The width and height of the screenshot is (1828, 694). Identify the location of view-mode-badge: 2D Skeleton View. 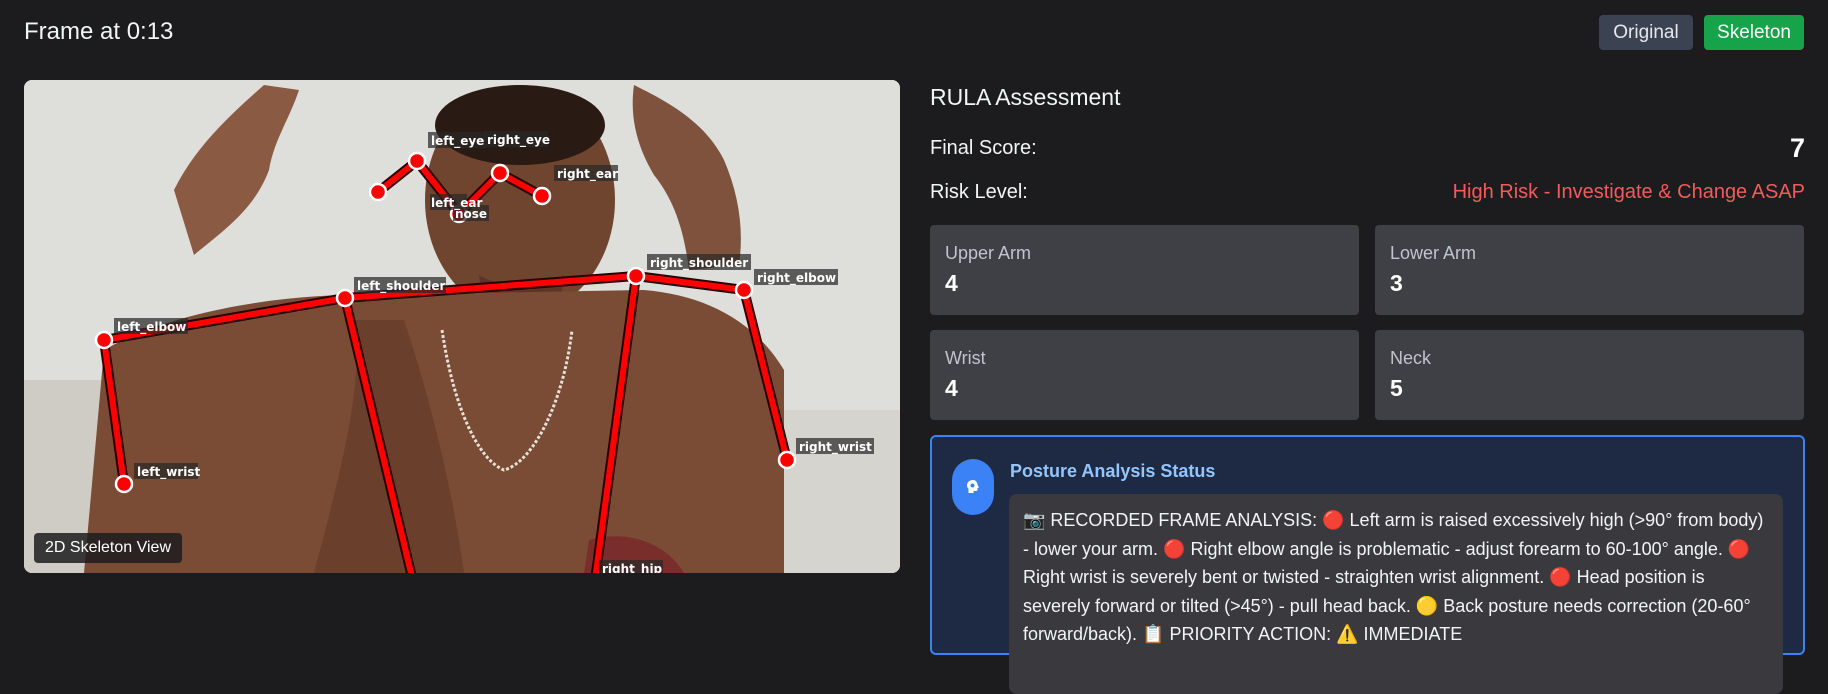
(108, 548).